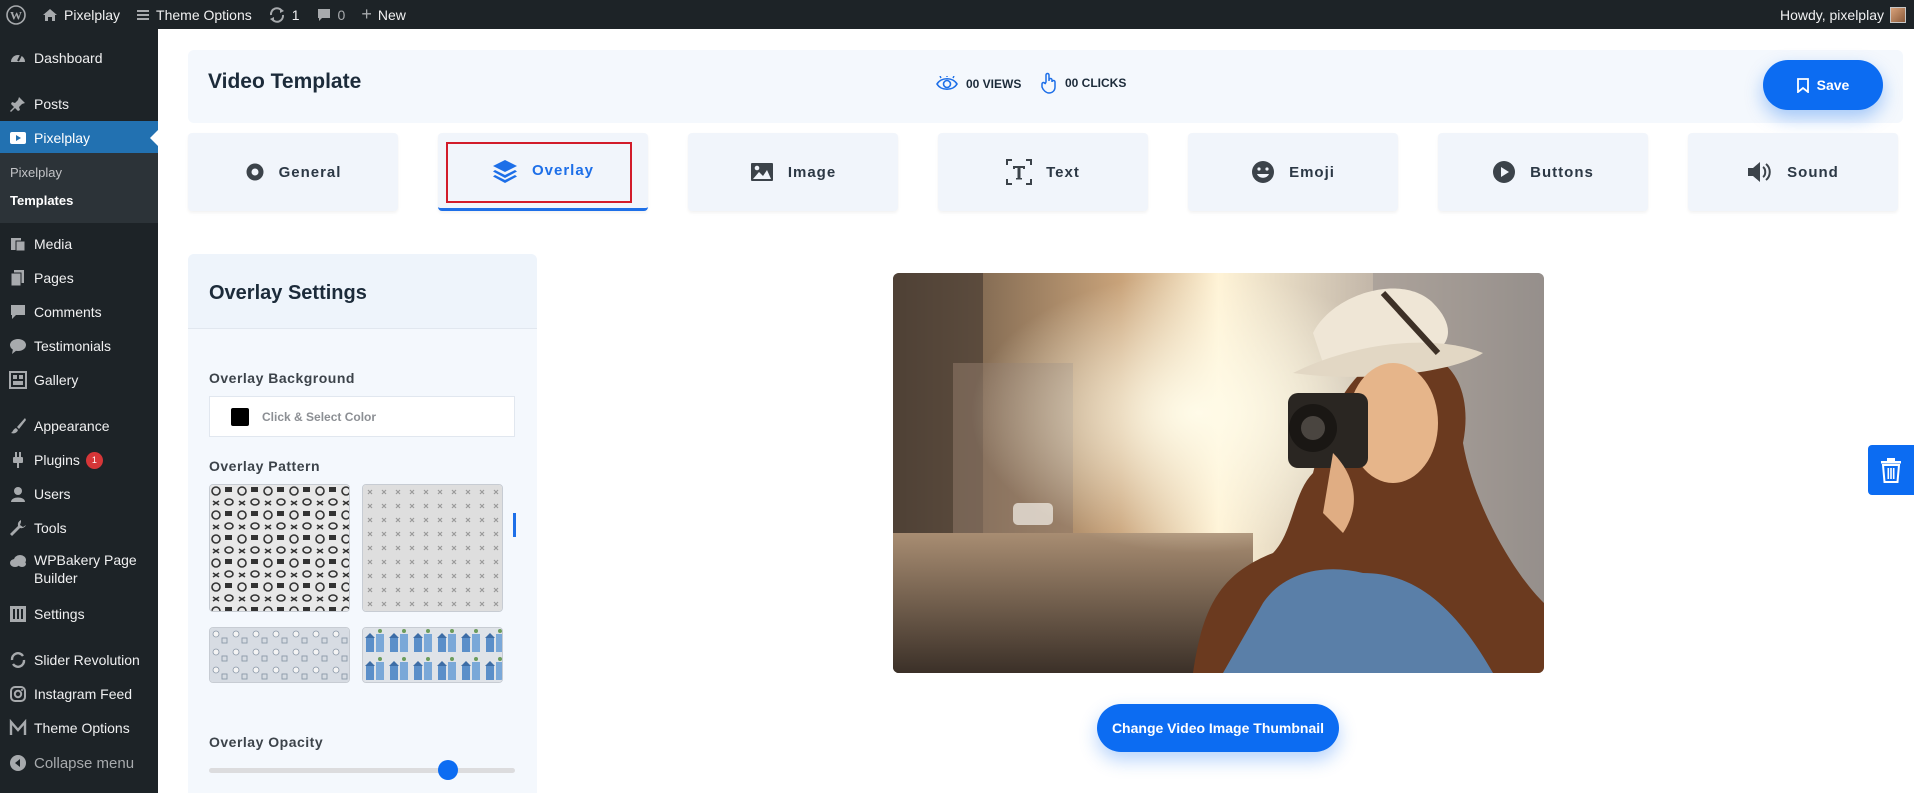 This screenshot has width=1914, height=793. Describe the element at coordinates (18, 763) in the screenshot. I see `collapse-arrow-icon` at that location.